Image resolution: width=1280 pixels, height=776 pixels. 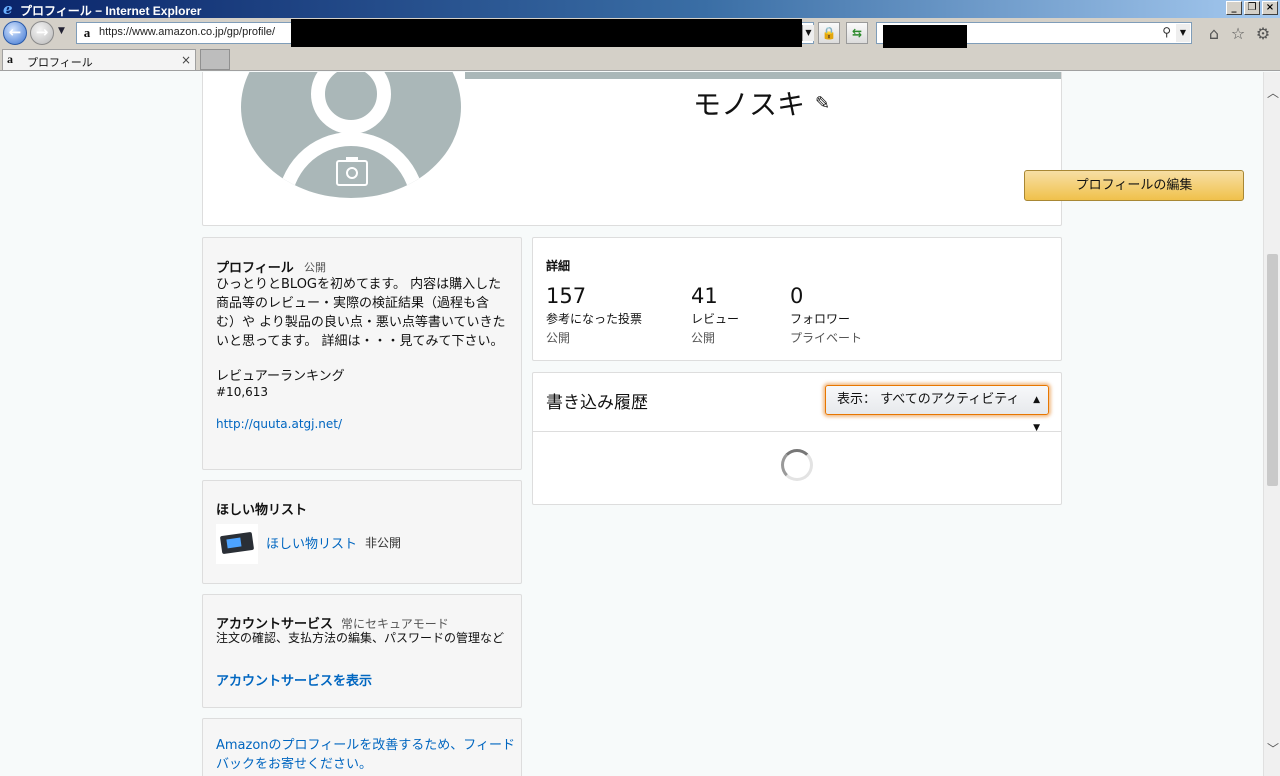 What do you see at coordinates (61, 31) in the screenshot?
I see `history-dropdown-icon: ▼` at bounding box center [61, 31].